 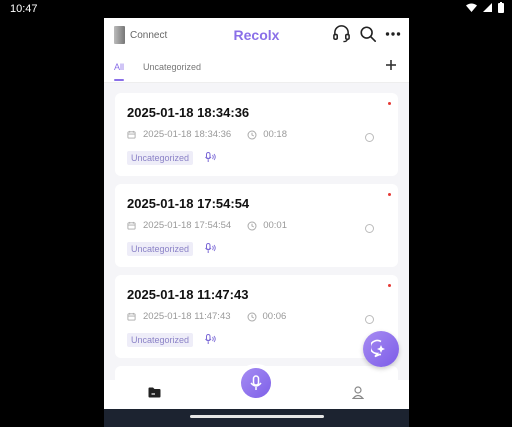 I want to click on recording-title: 2025-01-18 11:47:43, so click(x=188, y=294).